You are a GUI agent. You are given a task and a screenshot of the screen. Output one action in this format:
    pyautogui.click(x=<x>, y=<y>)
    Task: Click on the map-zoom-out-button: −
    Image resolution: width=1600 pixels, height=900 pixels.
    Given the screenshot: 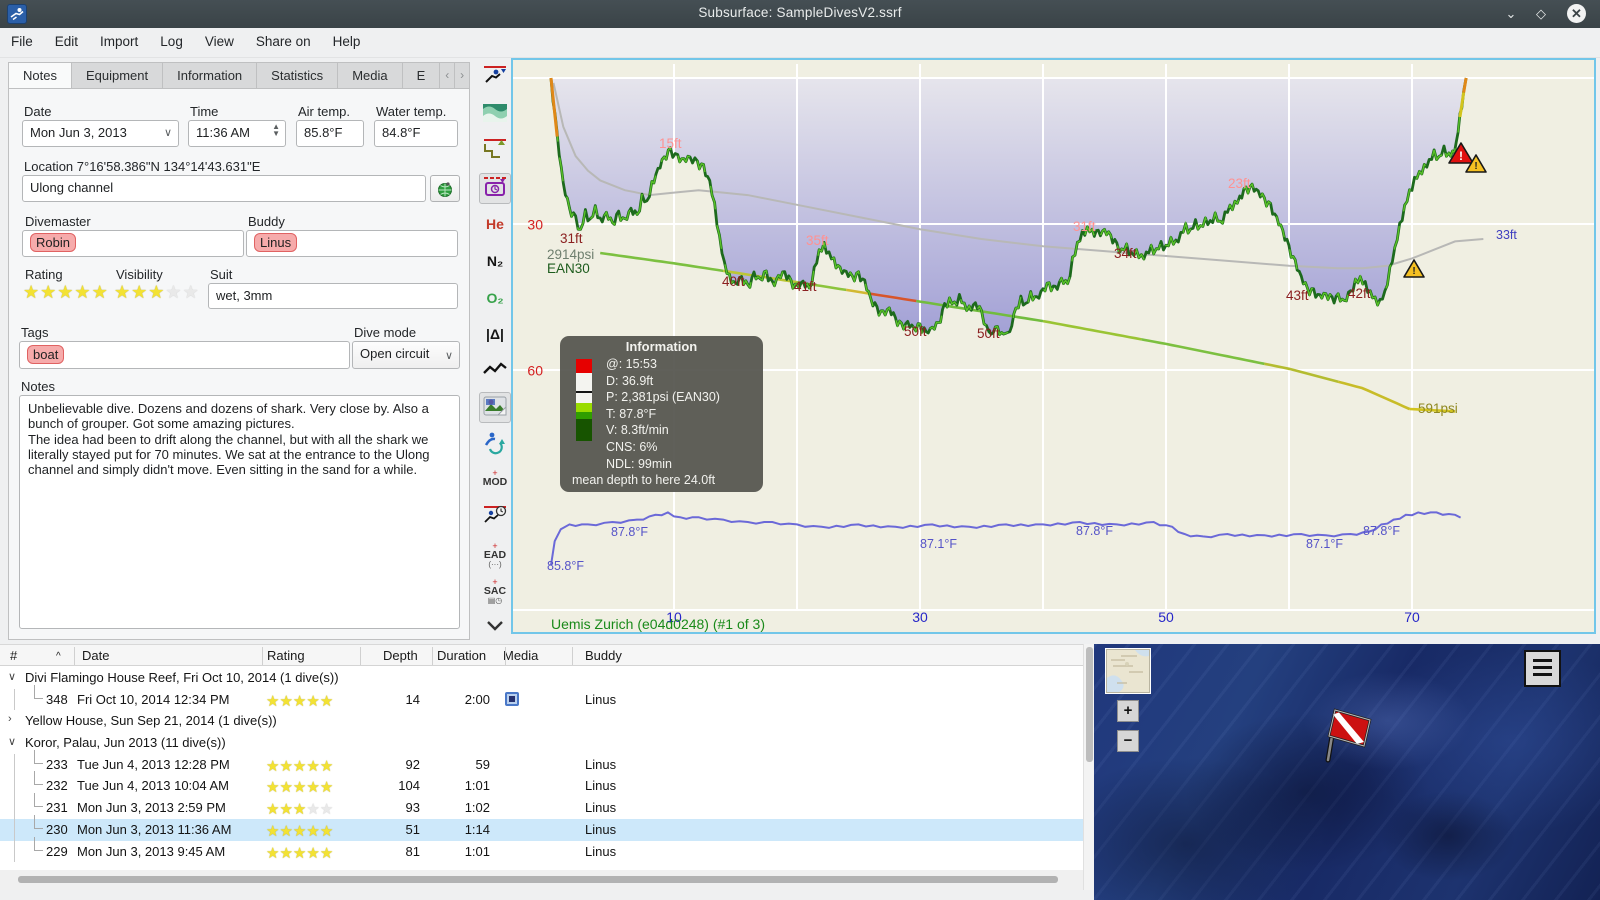 What is the action you would take?
    pyautogui.click(x=1128, y=741)
    